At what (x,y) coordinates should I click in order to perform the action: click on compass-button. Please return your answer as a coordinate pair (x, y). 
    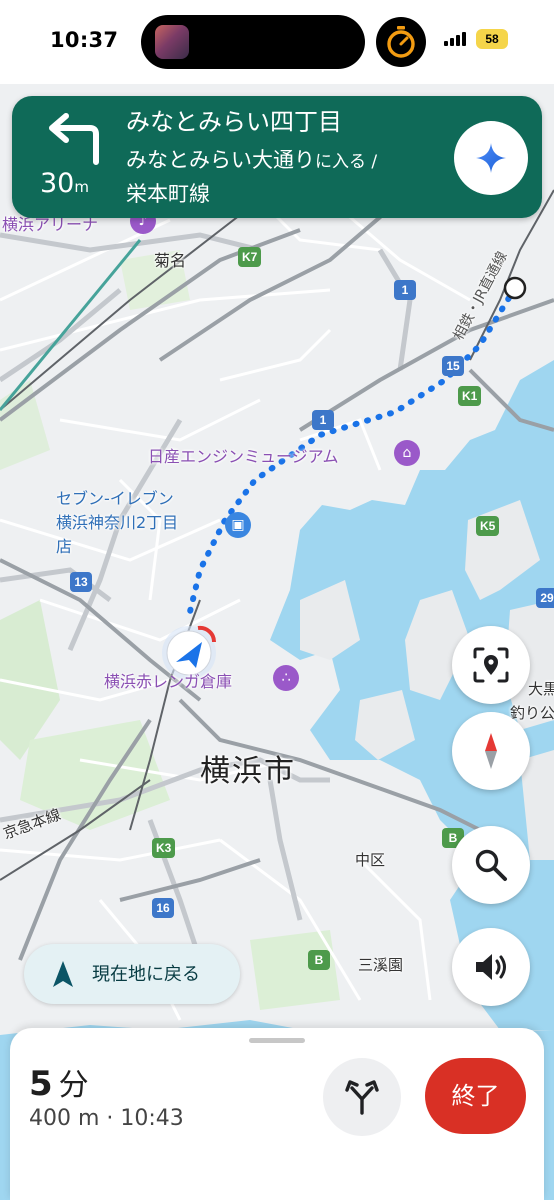
    Looking at the image, I should click on (491, 751).